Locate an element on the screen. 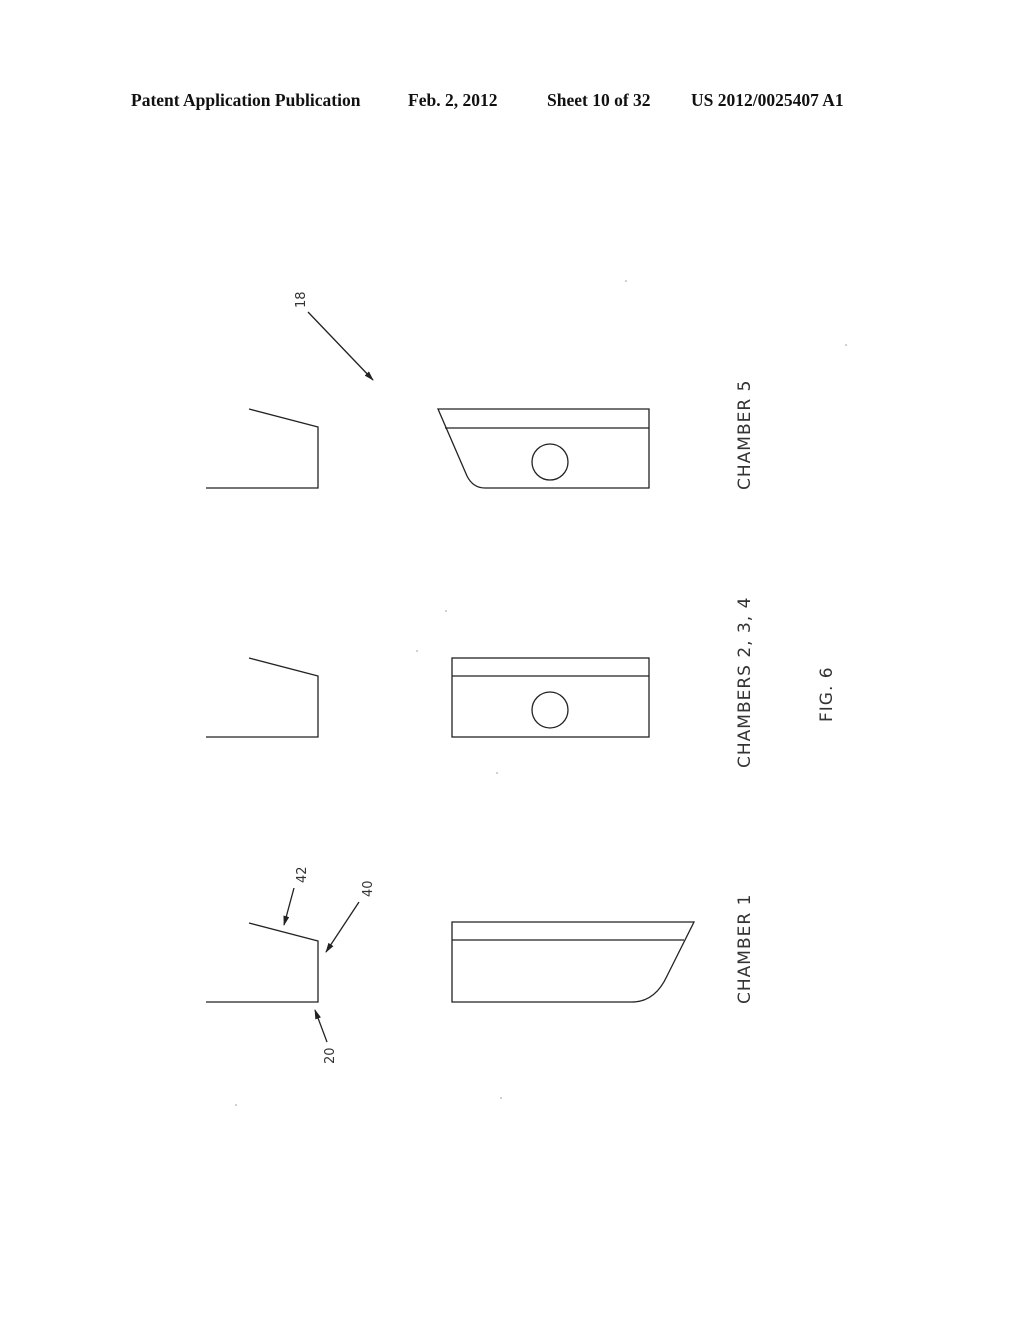 The width and height of the screenshot is (1024, 1320). reference-numeral-20: 20 is located at coordinates (330, 1055).